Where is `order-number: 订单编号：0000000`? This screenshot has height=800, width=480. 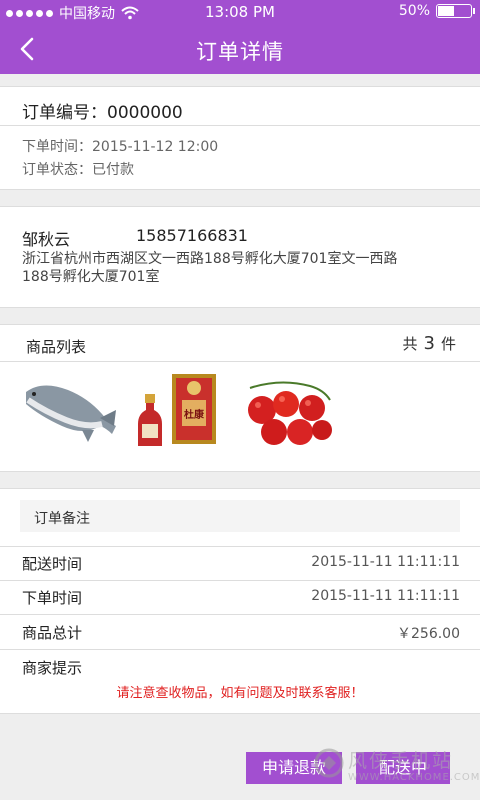 order-number: 订单编号：0000000 is located at coordinates (102, 110).